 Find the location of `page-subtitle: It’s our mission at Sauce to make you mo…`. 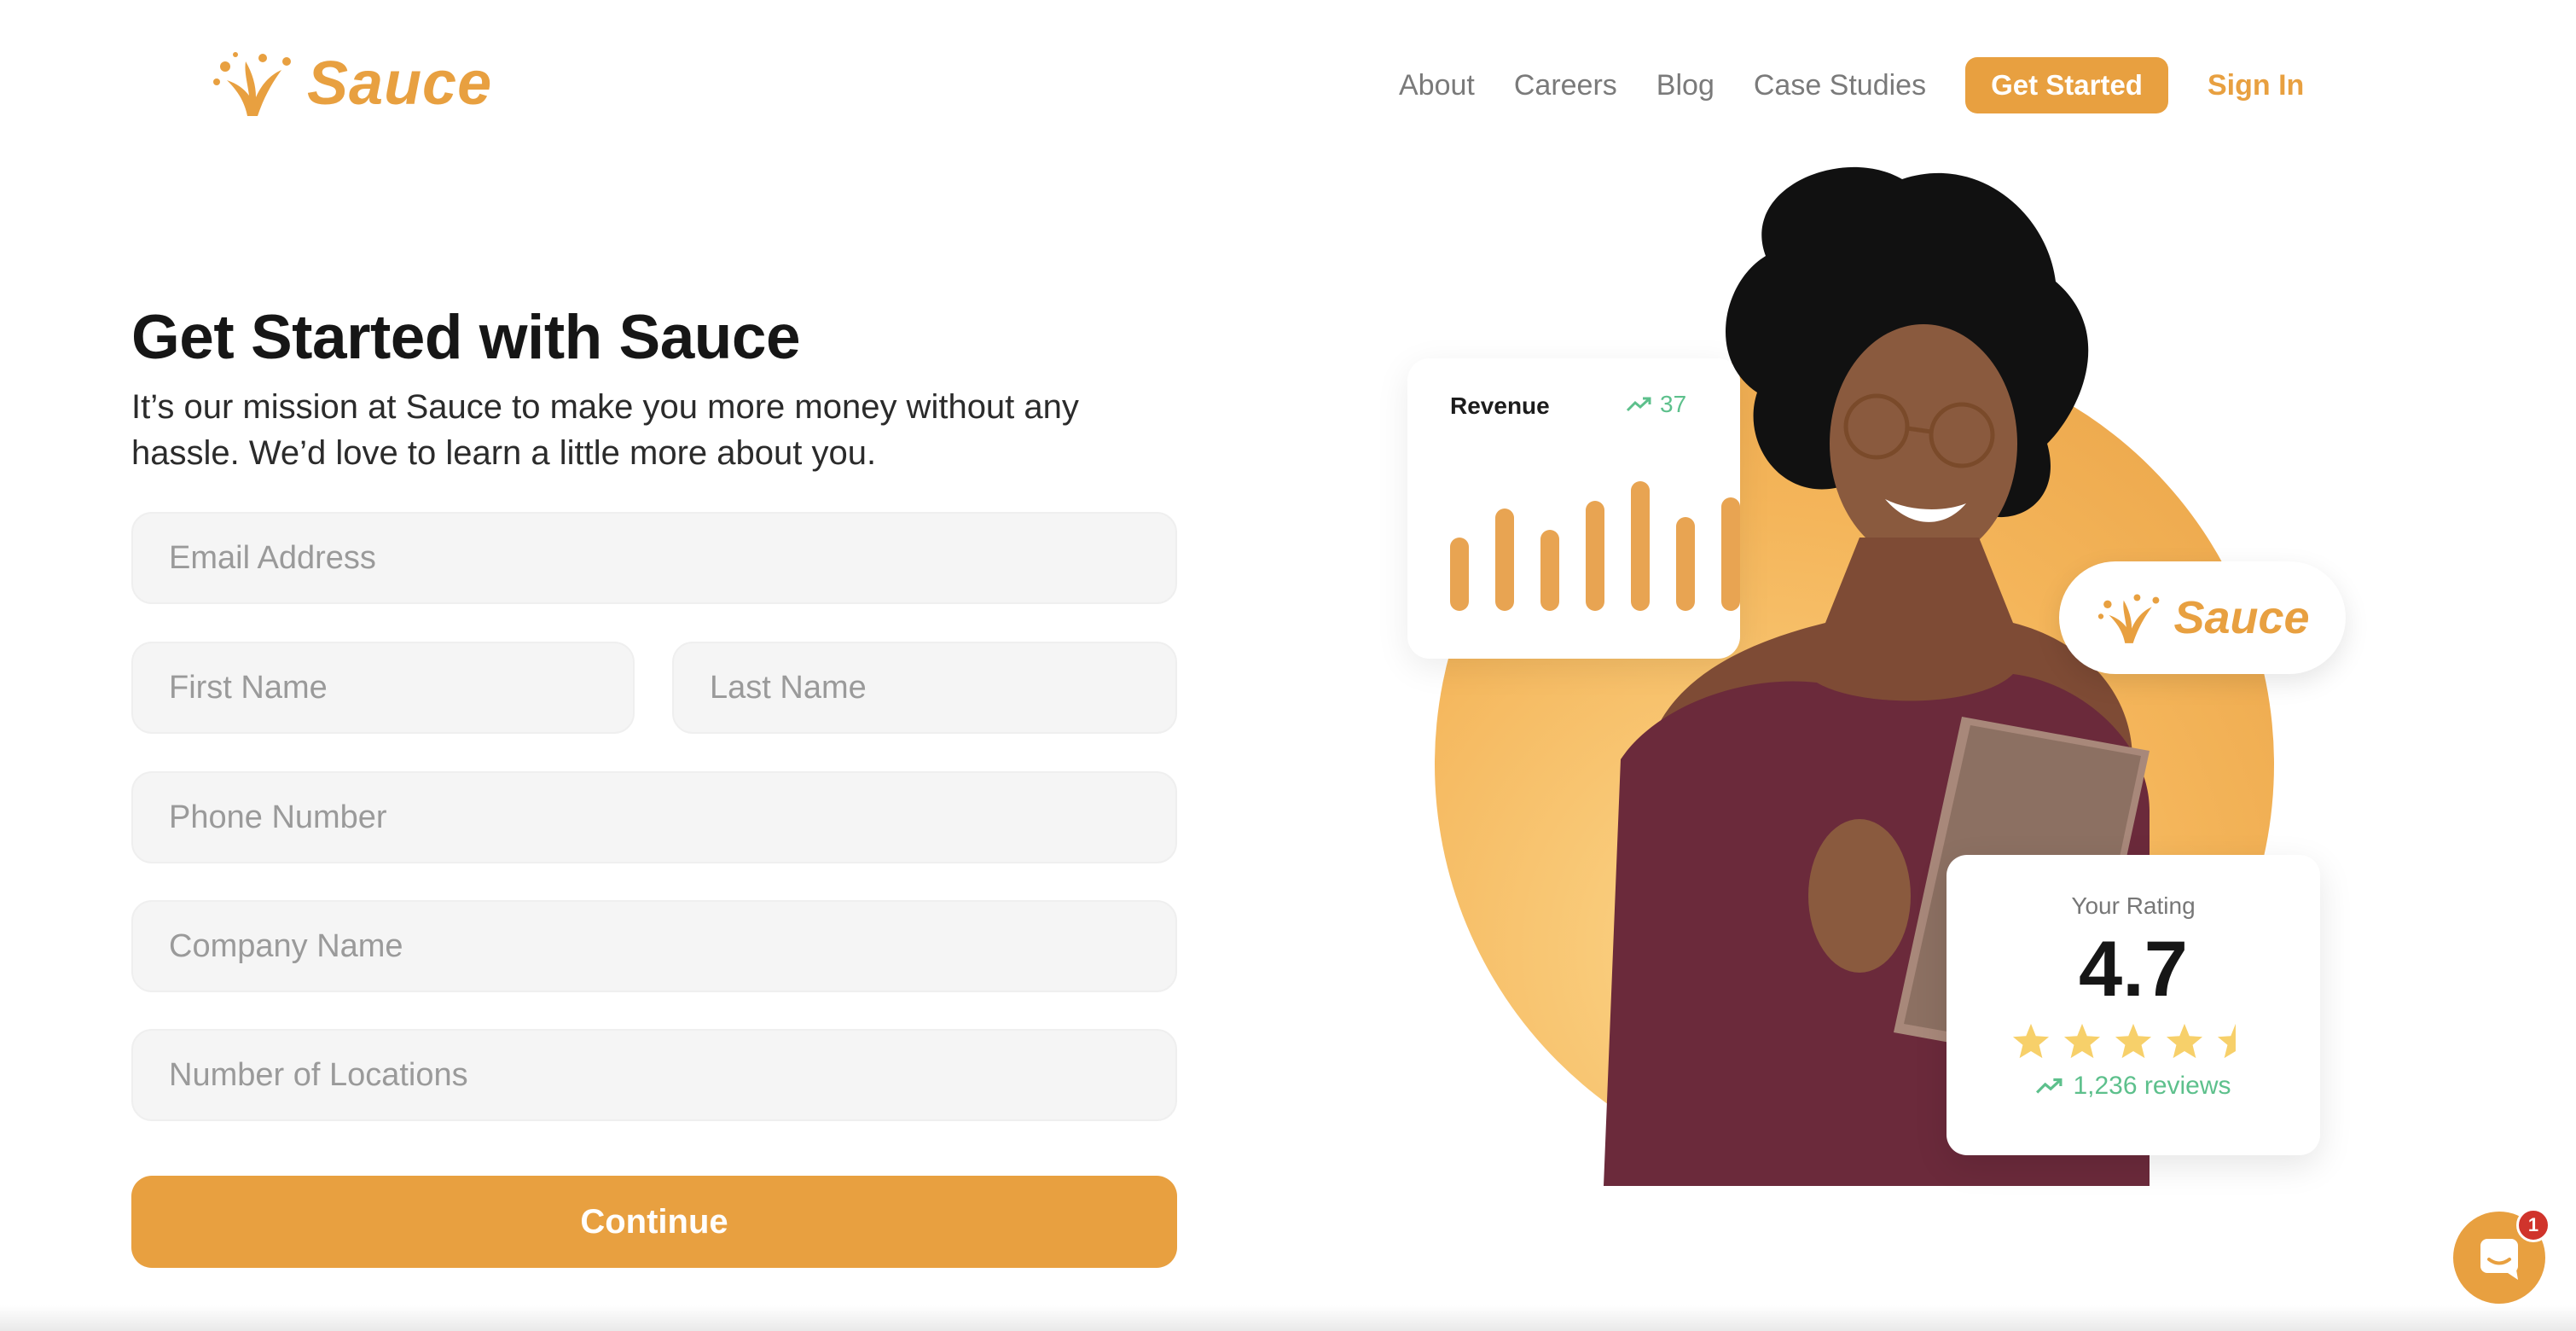

page-subtitle: It’s our mission at Sauce to make you mo… is located at coordinates (605, 430).